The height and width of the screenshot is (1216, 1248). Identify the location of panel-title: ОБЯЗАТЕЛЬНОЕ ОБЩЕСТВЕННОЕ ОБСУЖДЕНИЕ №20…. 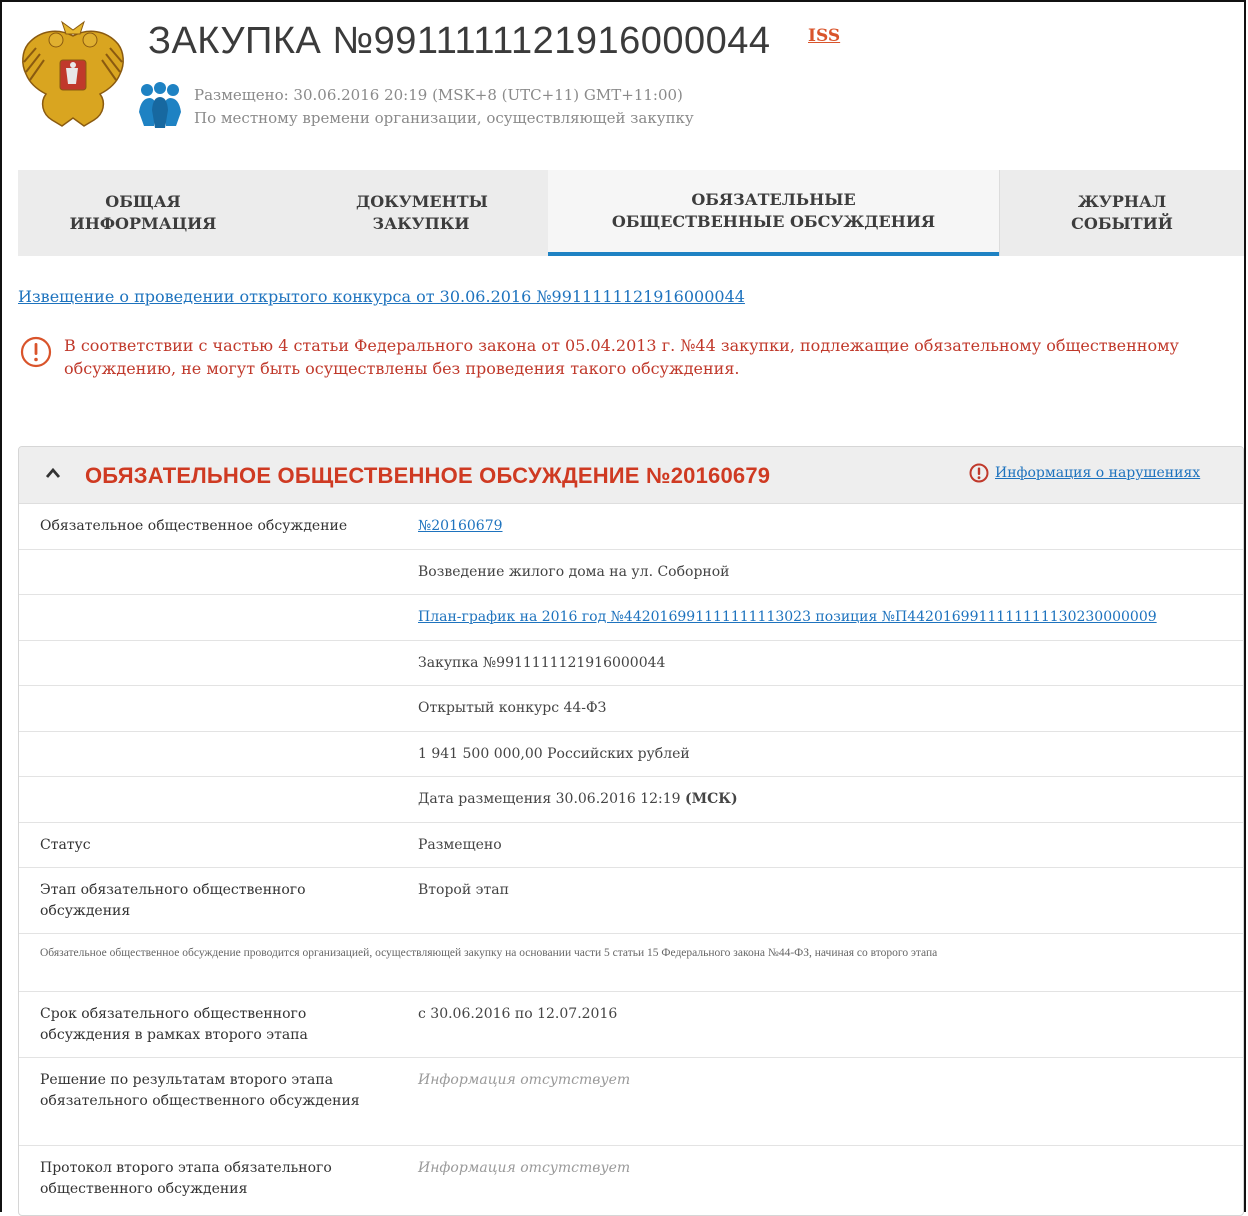
(428, 475).